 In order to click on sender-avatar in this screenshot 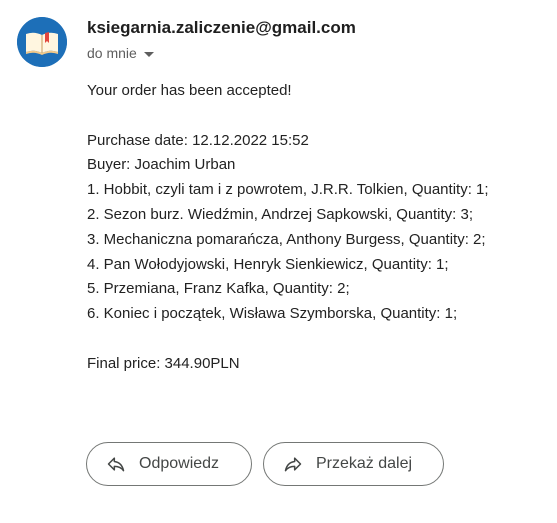, I will do `click(42, 42)`.